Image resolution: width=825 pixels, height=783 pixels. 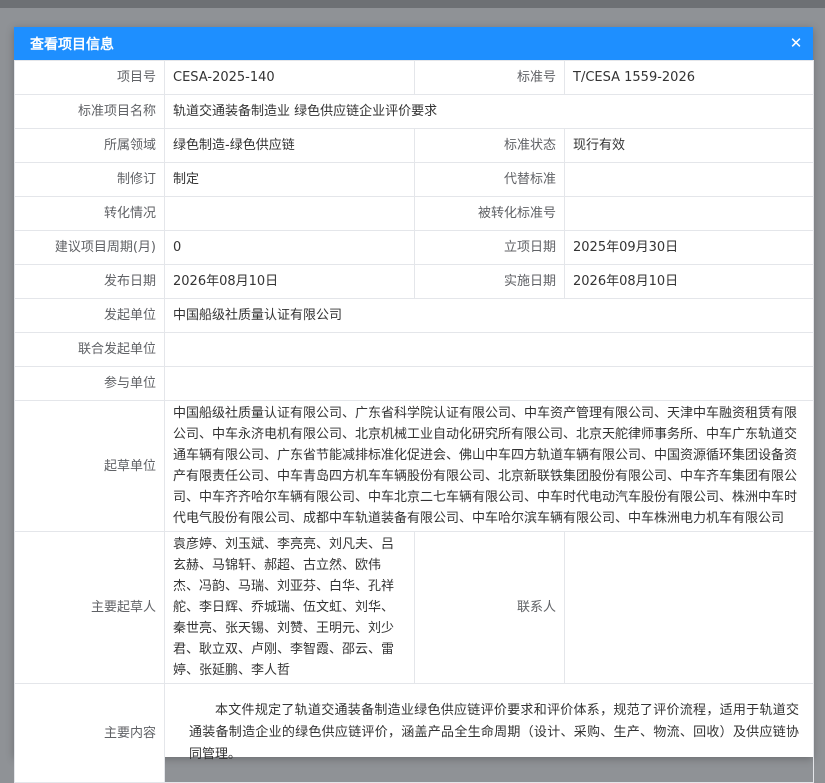 I want to click on page-backdrop, so click(x=412, y=4).